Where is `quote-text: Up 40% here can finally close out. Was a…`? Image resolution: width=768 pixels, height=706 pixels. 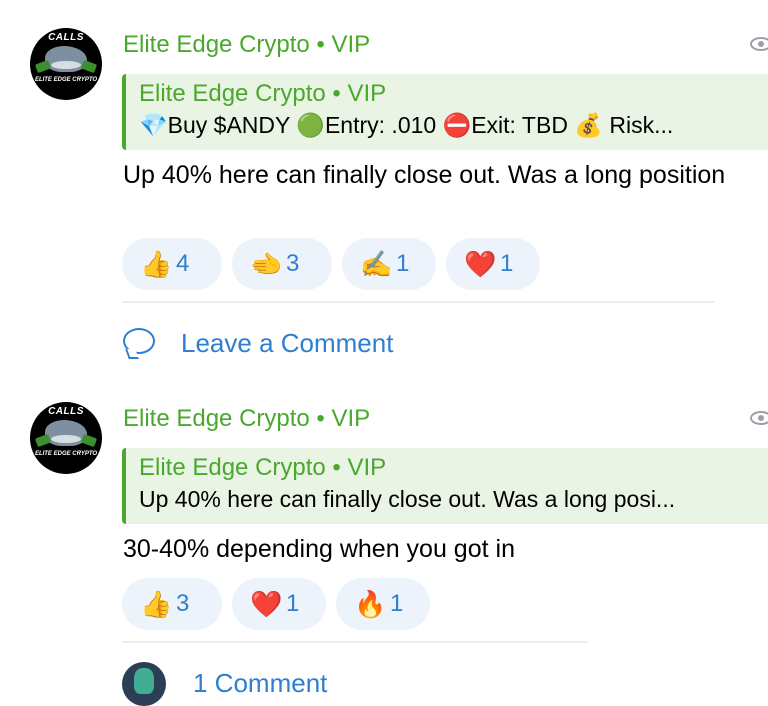 quote-text: Up 40% here can finally close out. Was a… is located at coordinates (407, 499).